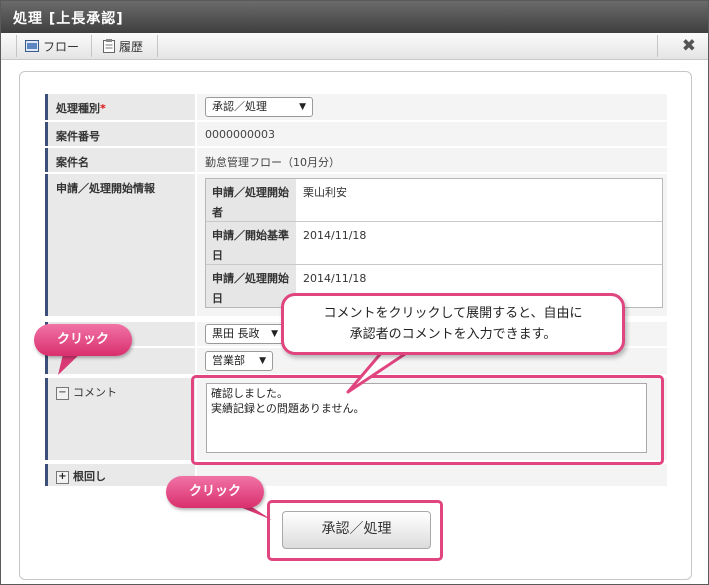 Image resolution: width=709 pixels, height=585 pixels. What do you see at coordinates (378, 372) in the screenshot?
I see `bubble-pointer` at bounding box center [378, 372].